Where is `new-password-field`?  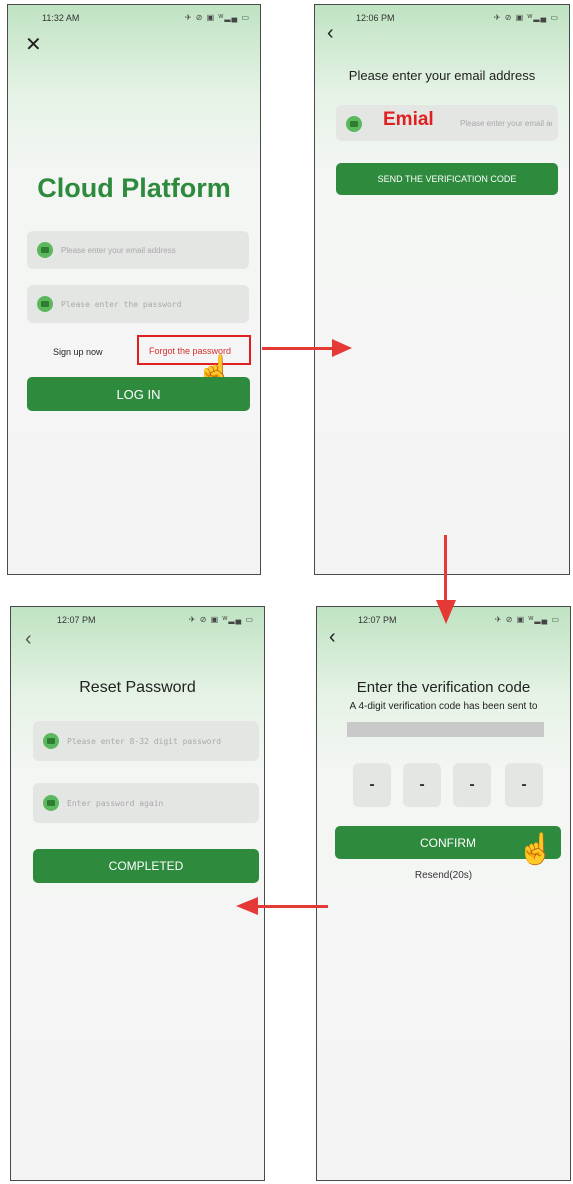
new-password-field is located at coordinates (146, 741).